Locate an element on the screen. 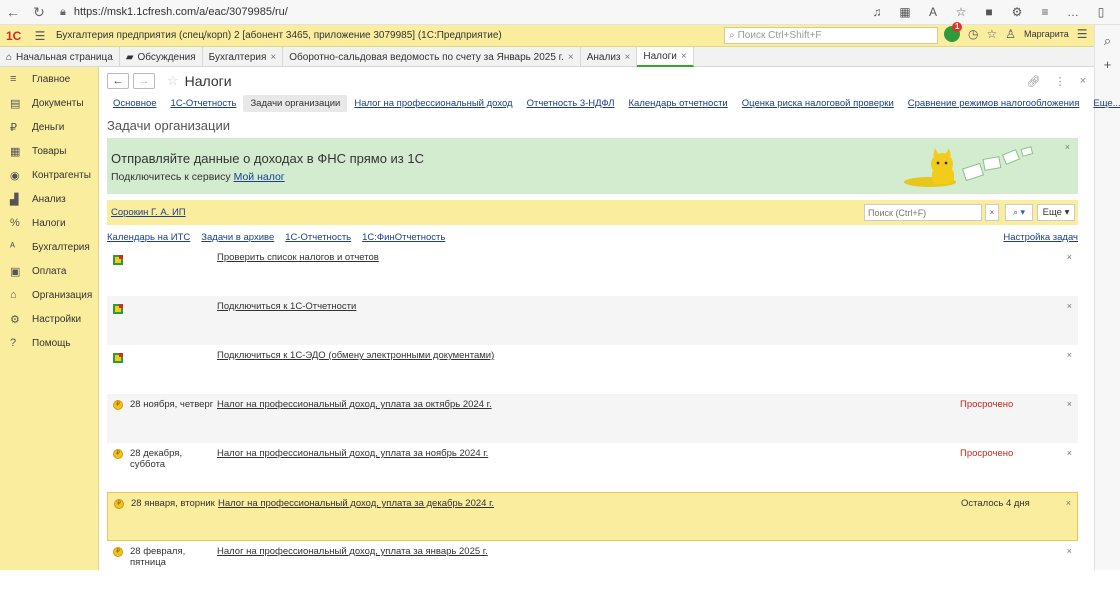 The height and width of the screenshot is (590, 1120). global-search-input: ⌕ Поиск Ctrl+Shift+F is located at coordinates (831, 35).